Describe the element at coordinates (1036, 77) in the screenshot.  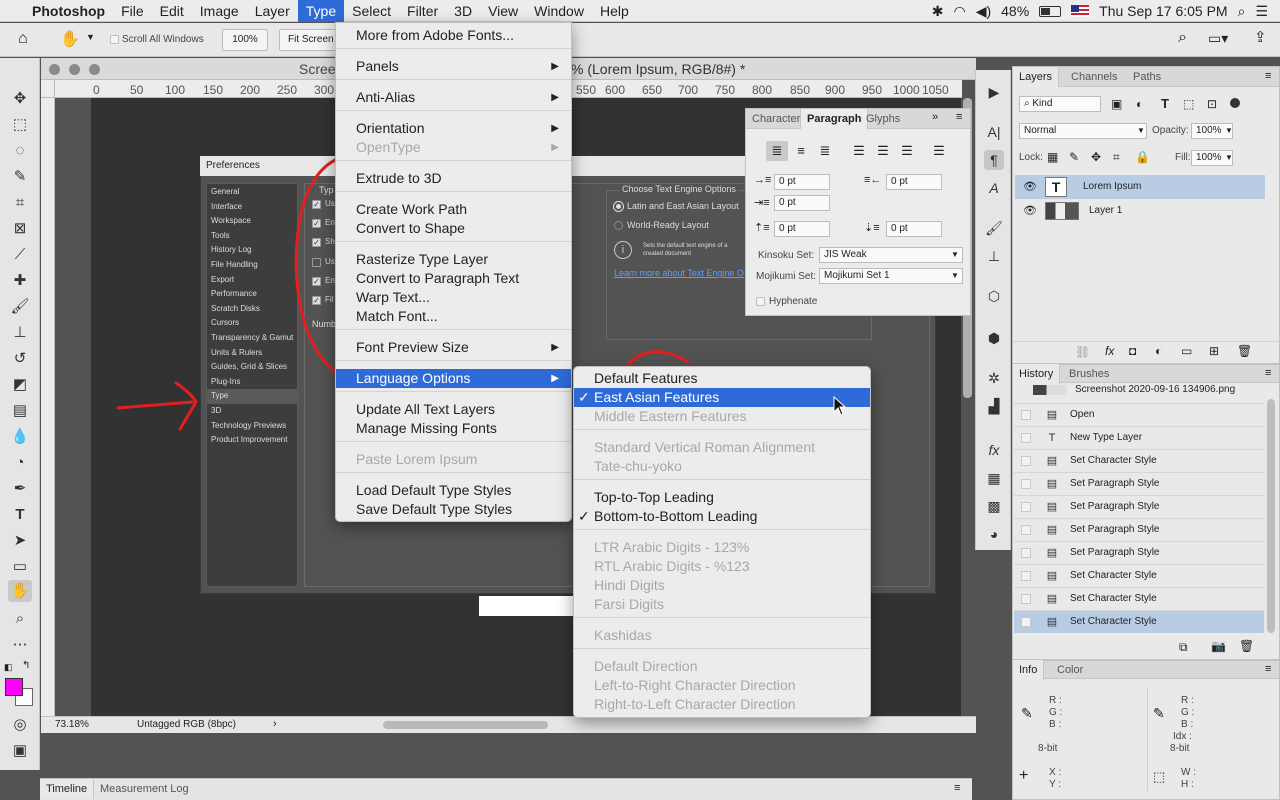
I see `tab-layers: Layers` at that location.